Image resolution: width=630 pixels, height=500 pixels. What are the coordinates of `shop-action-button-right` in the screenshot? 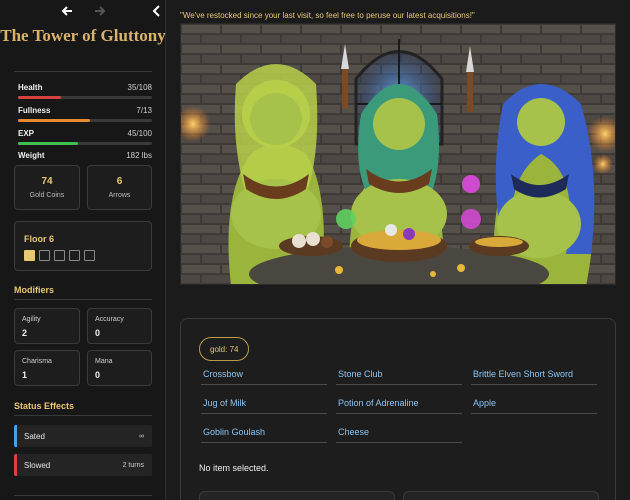 It's located at (501, 495).